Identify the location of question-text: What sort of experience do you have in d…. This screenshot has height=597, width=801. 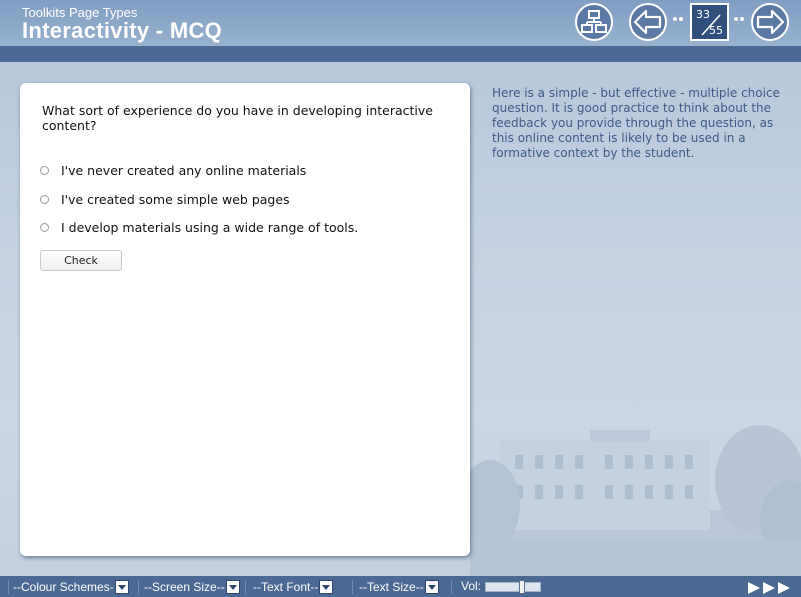
(237, 118).